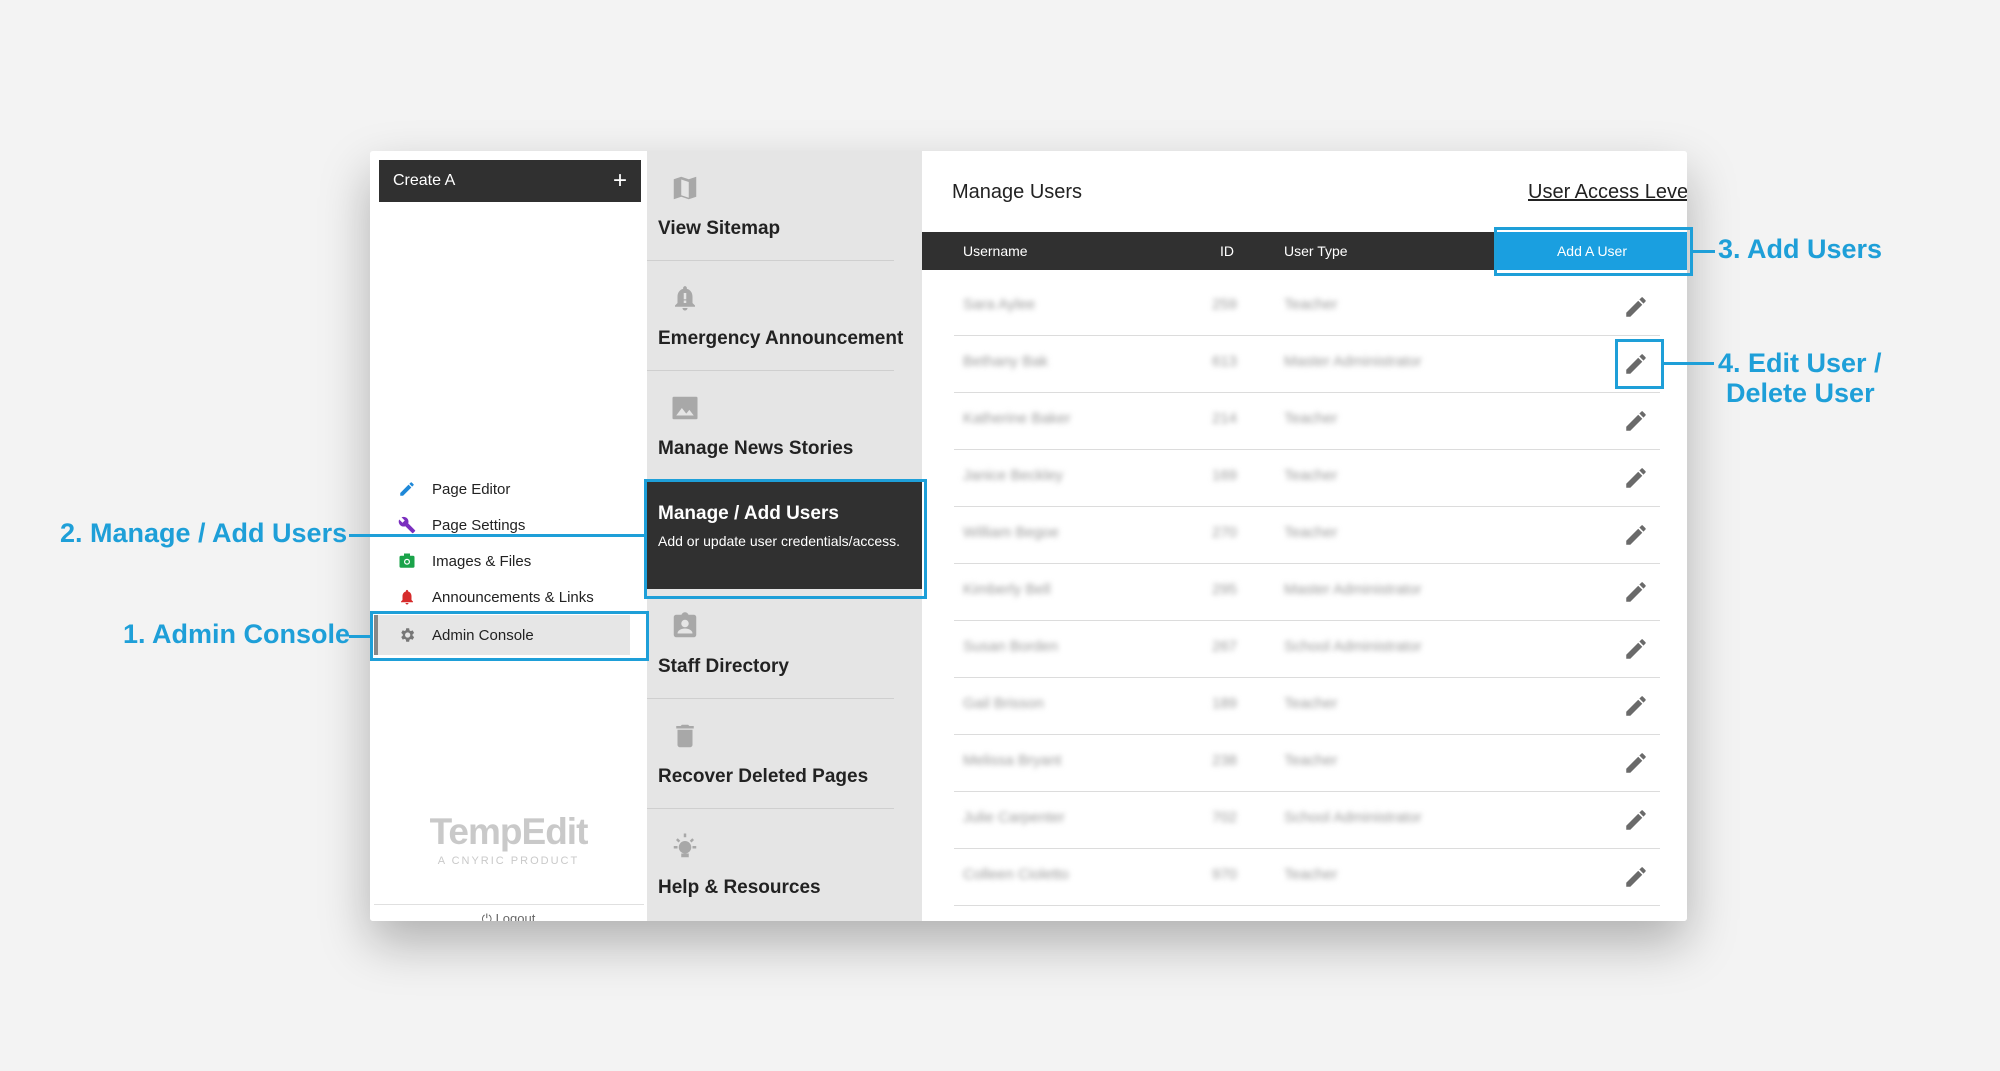  Describe the element at coordinates (1225, 703) in the screenshot. I see `cell-id: 189` at that location.